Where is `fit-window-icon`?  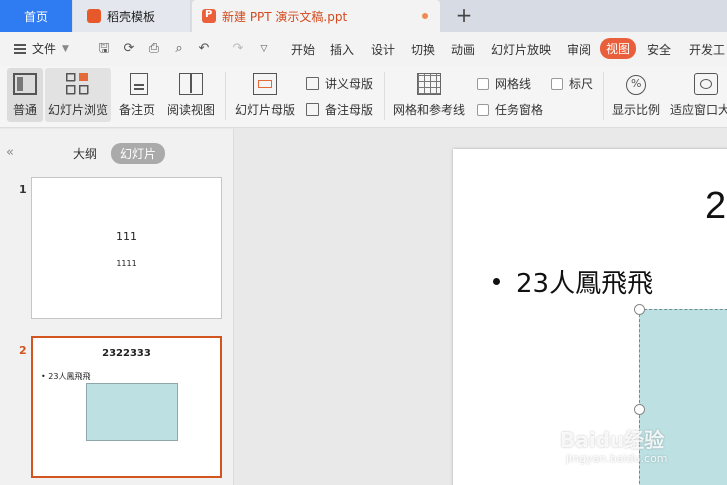
fit-window-icon is located at coordinates (706, 84).